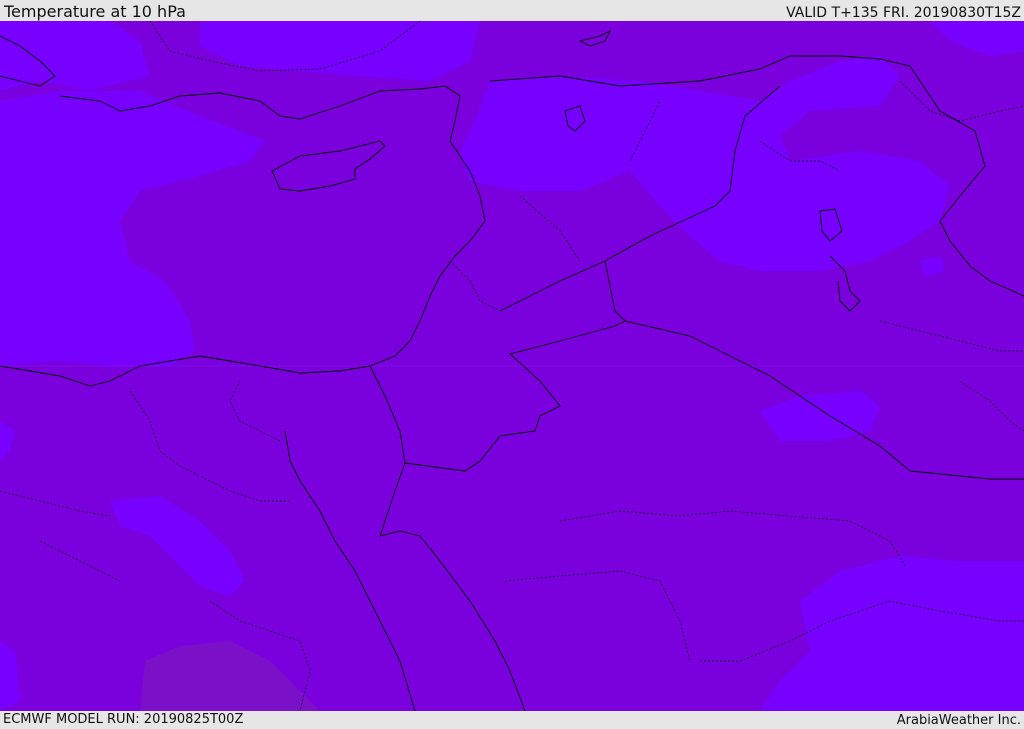 Image resolution: width=1024 pixels, height=729 pixels. What do you see at coordinates (123, 719) in the screenshot?
I see `model-run-label: ECMWF MODEL RUN: 20190825T00Z` at bounding box center [123, 719].